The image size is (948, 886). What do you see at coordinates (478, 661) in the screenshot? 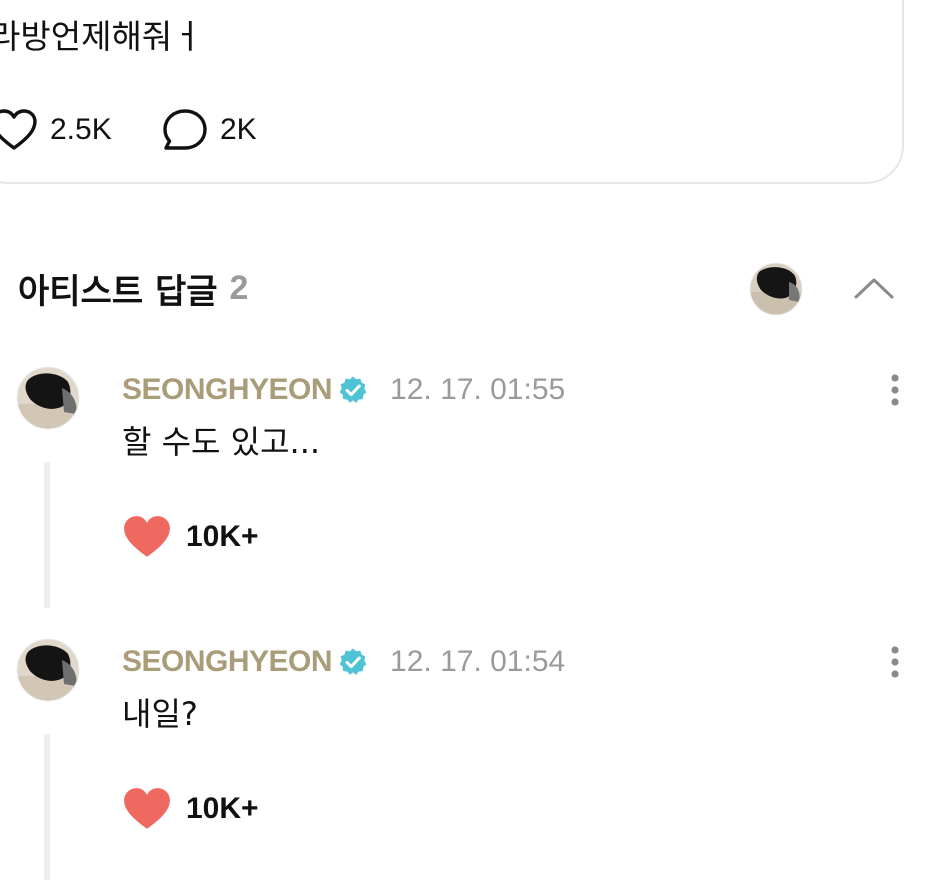
I see `reply-time: 12. 17. 01:54` at bounding box center [478, 661].